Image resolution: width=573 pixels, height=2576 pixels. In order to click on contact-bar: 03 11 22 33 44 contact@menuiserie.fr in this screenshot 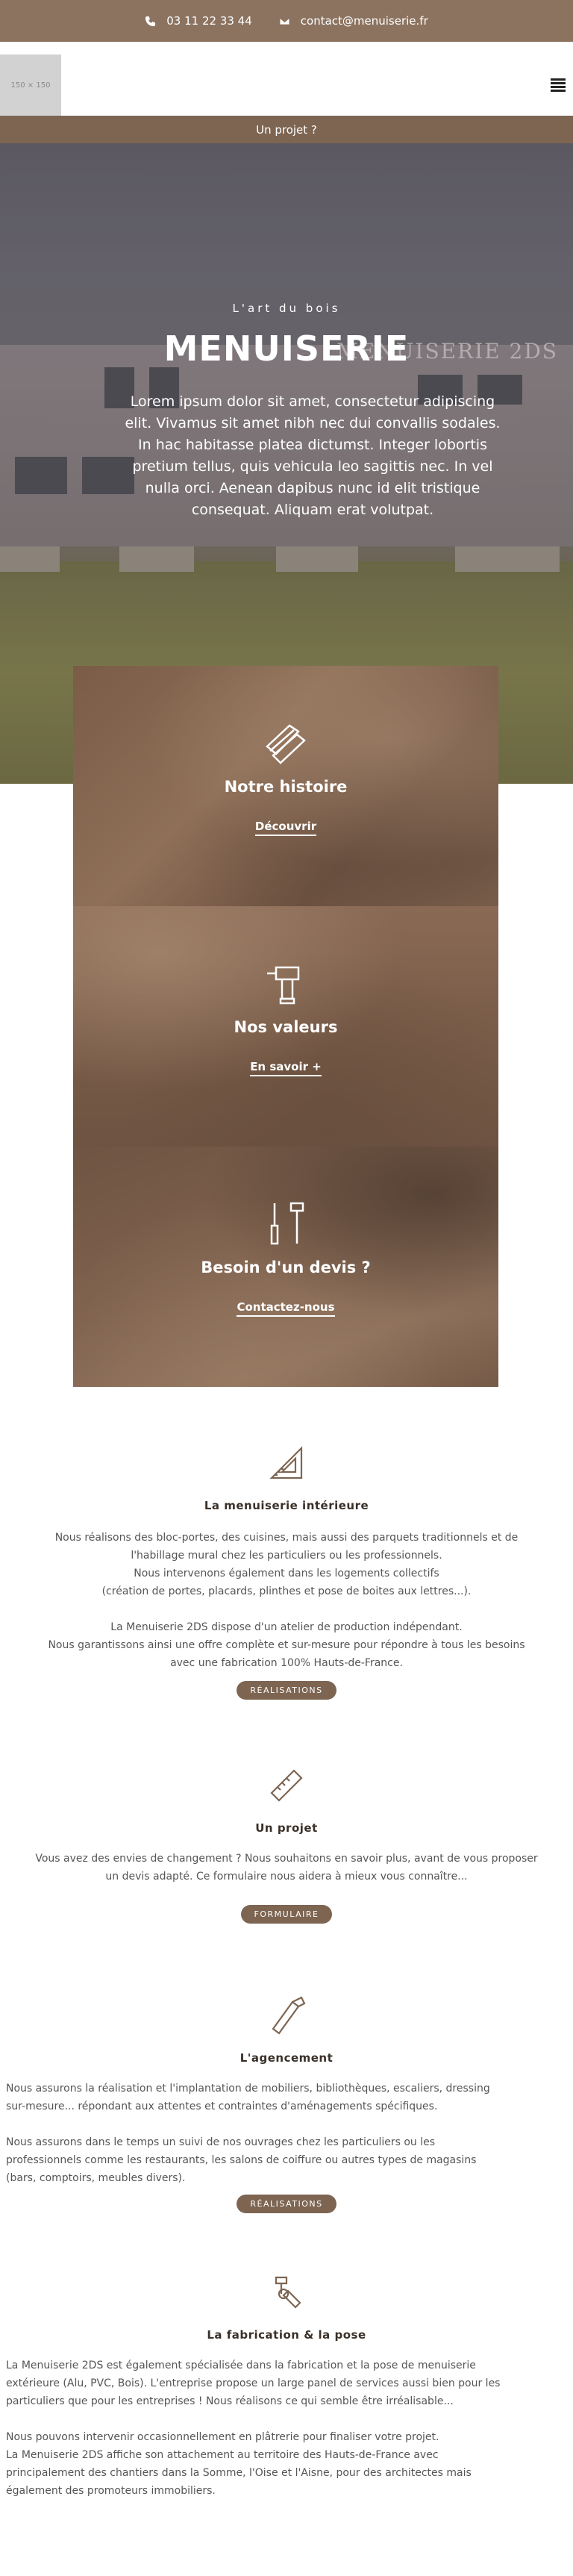, I will do `click(286, 21)`.